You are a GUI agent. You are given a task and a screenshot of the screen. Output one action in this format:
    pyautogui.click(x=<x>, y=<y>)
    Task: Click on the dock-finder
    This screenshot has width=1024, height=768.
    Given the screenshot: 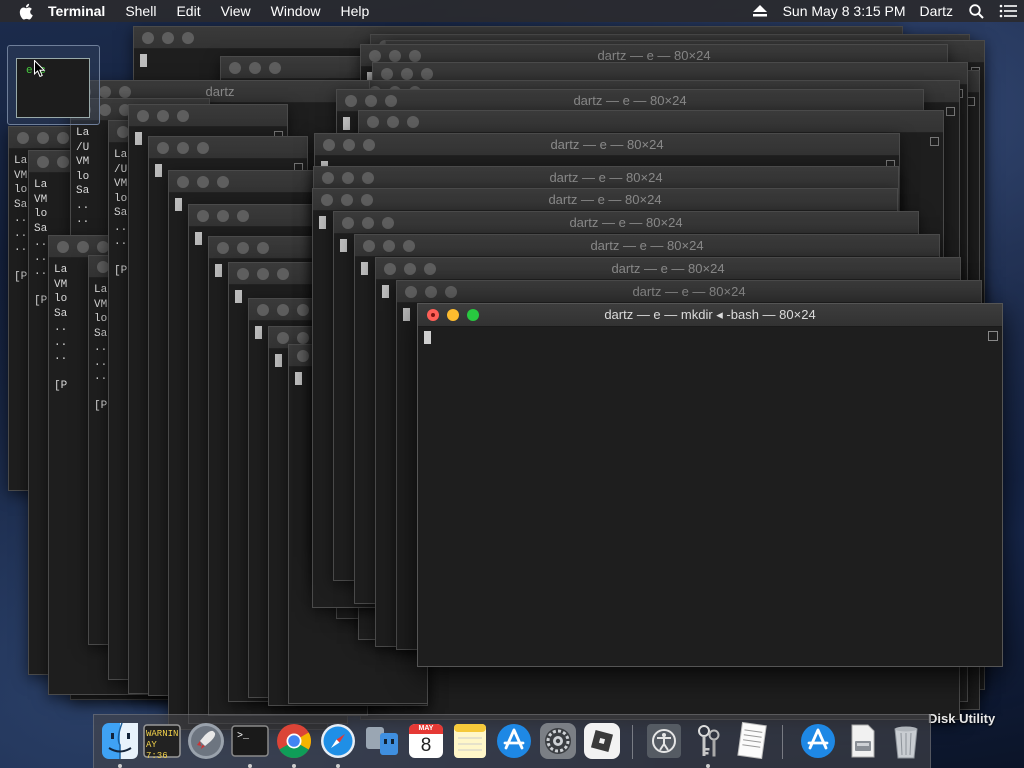 What is the action you would take?
    pyautogui.click(x=120, y=744)
    